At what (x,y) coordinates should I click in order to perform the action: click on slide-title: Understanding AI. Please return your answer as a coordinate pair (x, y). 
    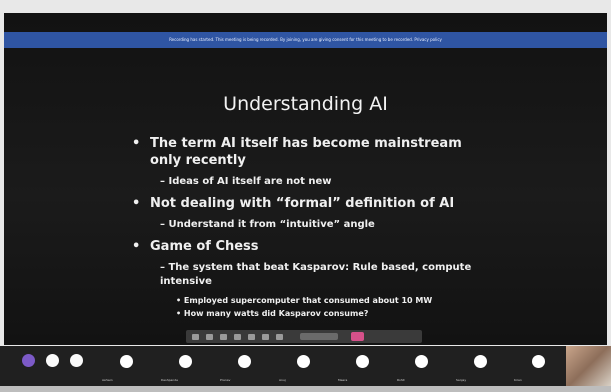
    Looking at the image, I should click on (305, 104).